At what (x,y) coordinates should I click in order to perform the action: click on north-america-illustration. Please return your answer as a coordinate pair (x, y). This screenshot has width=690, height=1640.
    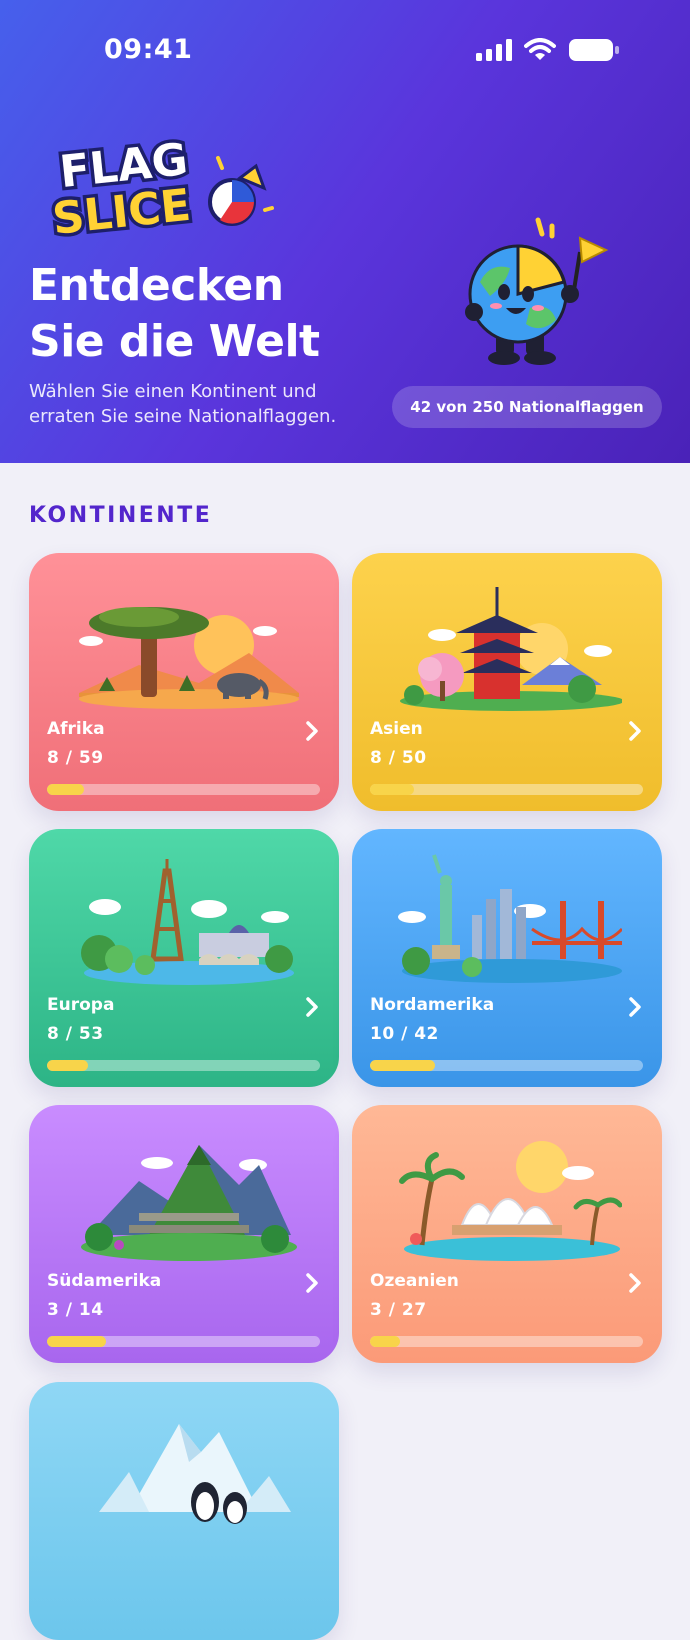
    Looking at the image, I should click on (510, 918).